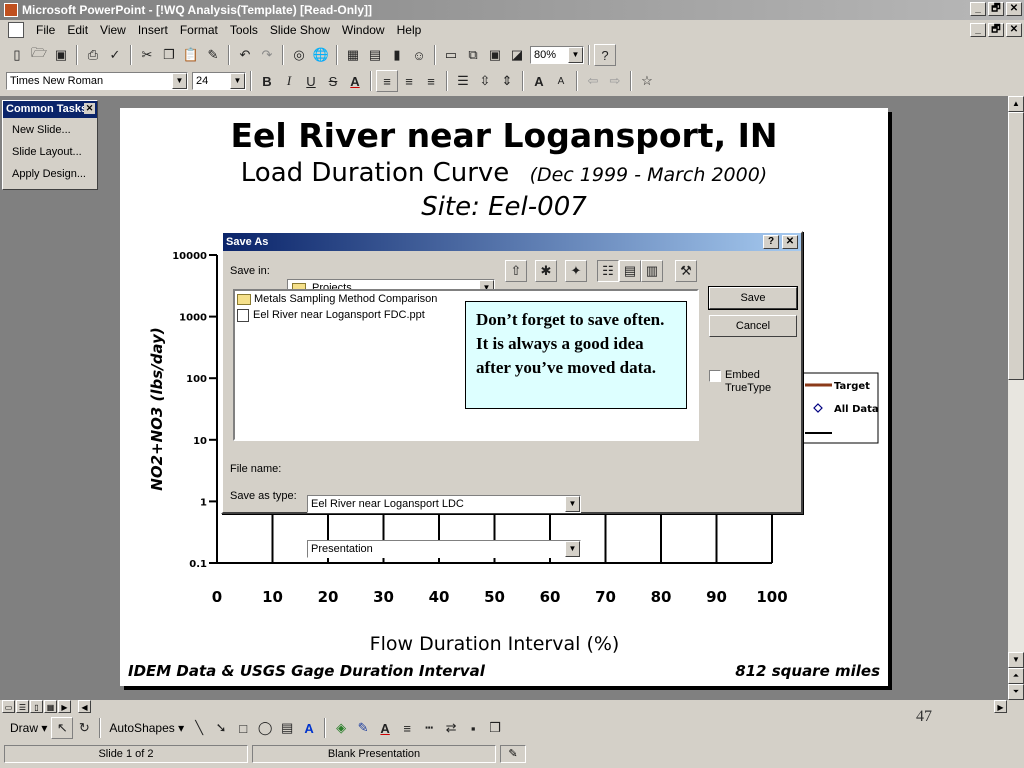 The height and width of the screenshot is (768, 1024). What do you see at coordinates (495, 55) in the screenshot?
I see `show-formatting-icon: ▣` at bounding box center [495, 55].